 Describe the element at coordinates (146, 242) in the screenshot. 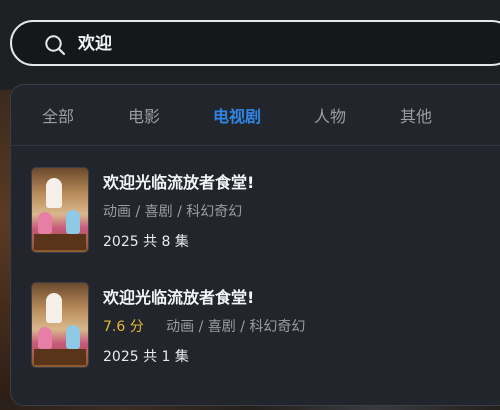

I see `result-episodes: 2025 共 8 集` at that location.